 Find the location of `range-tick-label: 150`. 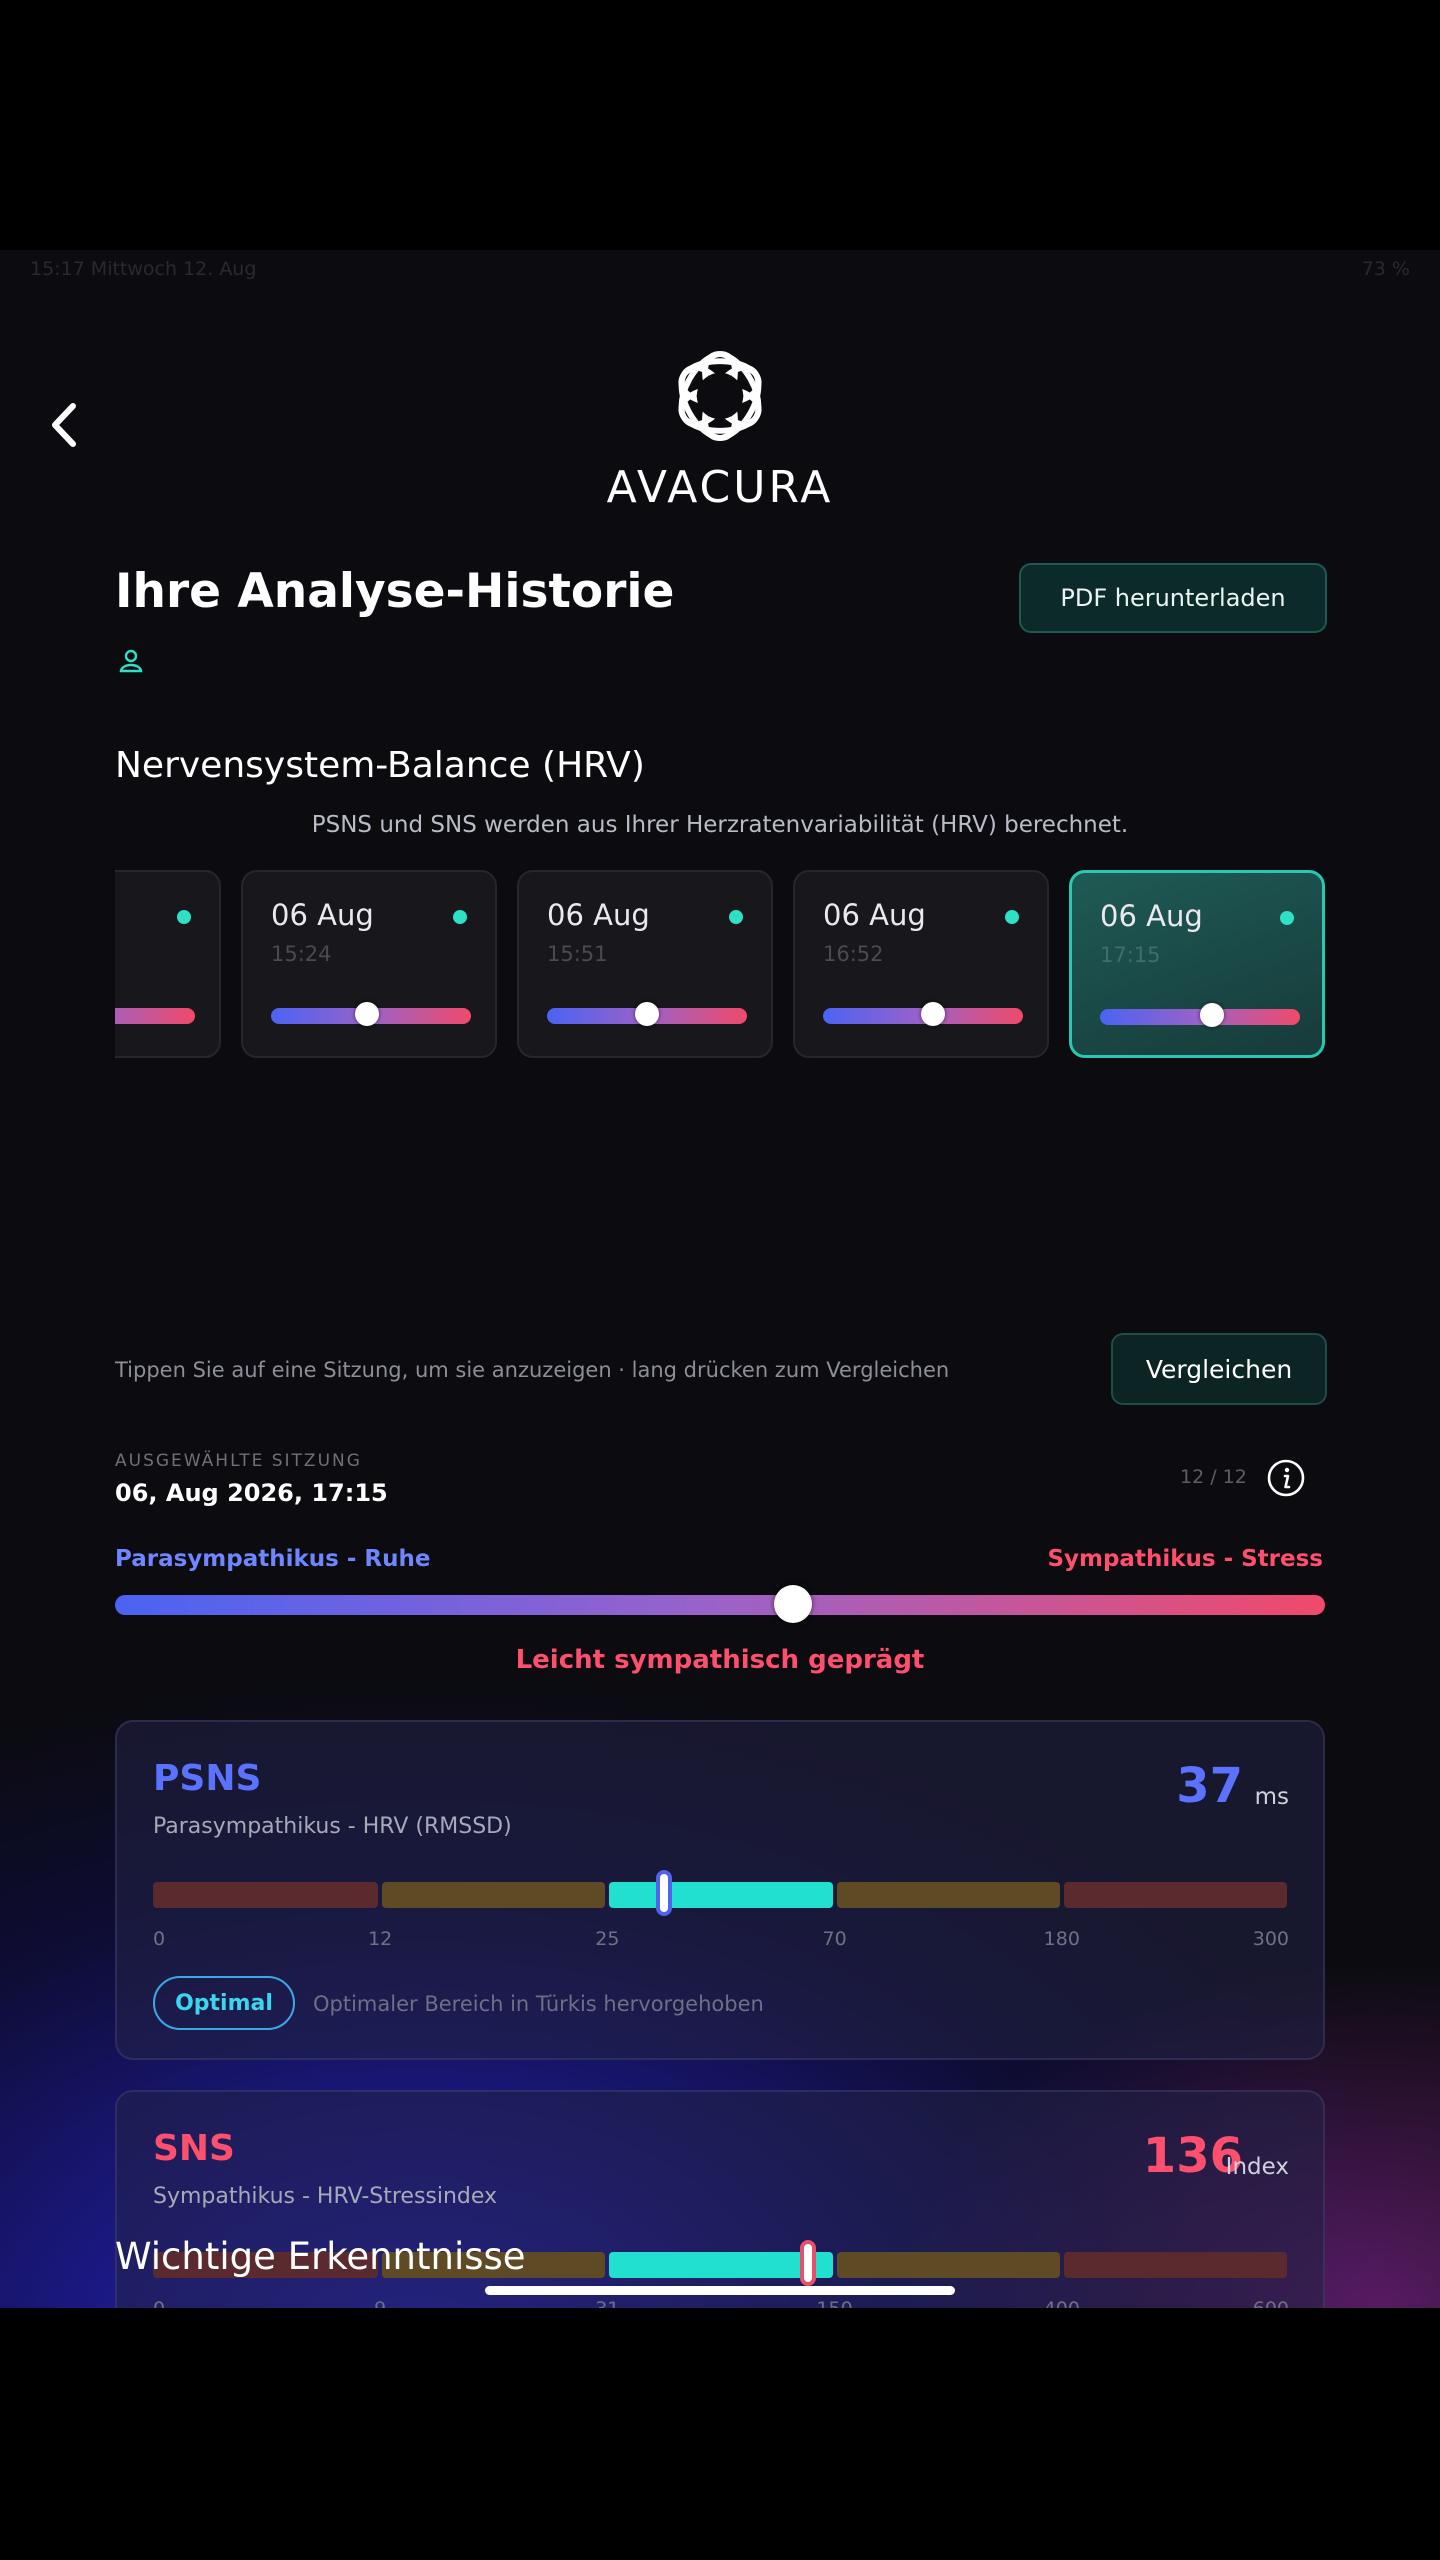

range-tick-label: 150 is located at coordinates (834, 2303).